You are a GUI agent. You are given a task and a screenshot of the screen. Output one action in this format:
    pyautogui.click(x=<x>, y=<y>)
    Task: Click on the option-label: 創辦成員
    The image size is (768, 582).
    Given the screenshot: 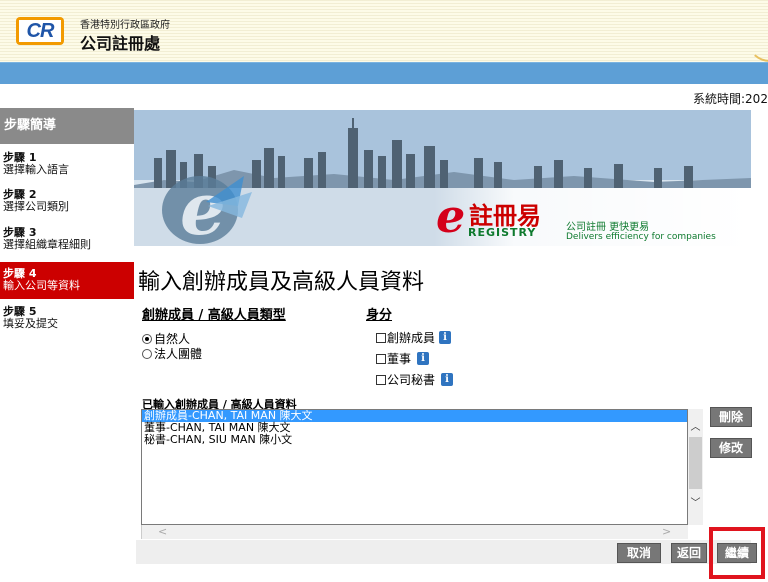 What is the action you would take?
    pyautogui.click(x=411, y=338)
    